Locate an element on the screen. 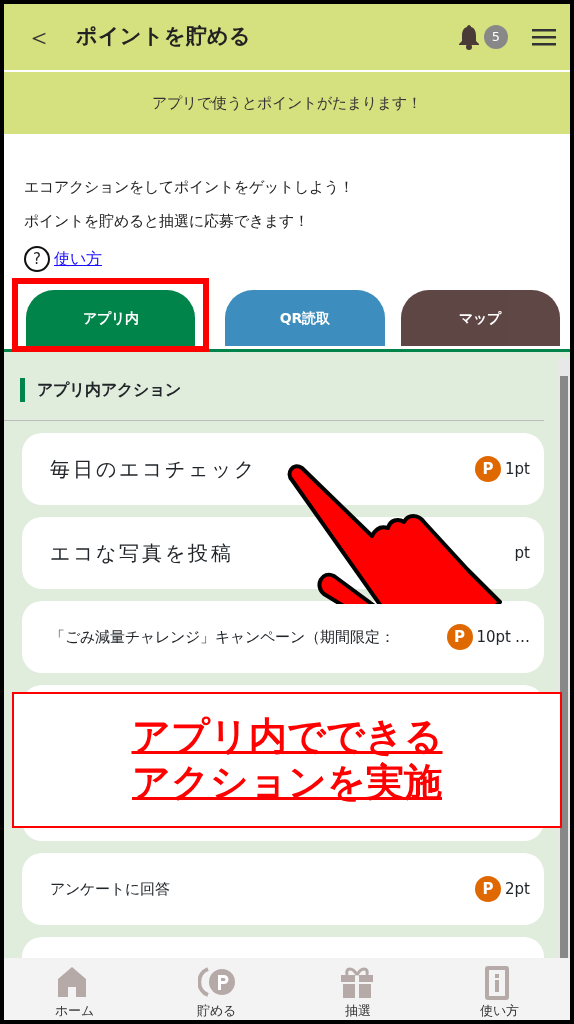  action-title: エコな写真を投稿 is located at coordinates (142, 553).